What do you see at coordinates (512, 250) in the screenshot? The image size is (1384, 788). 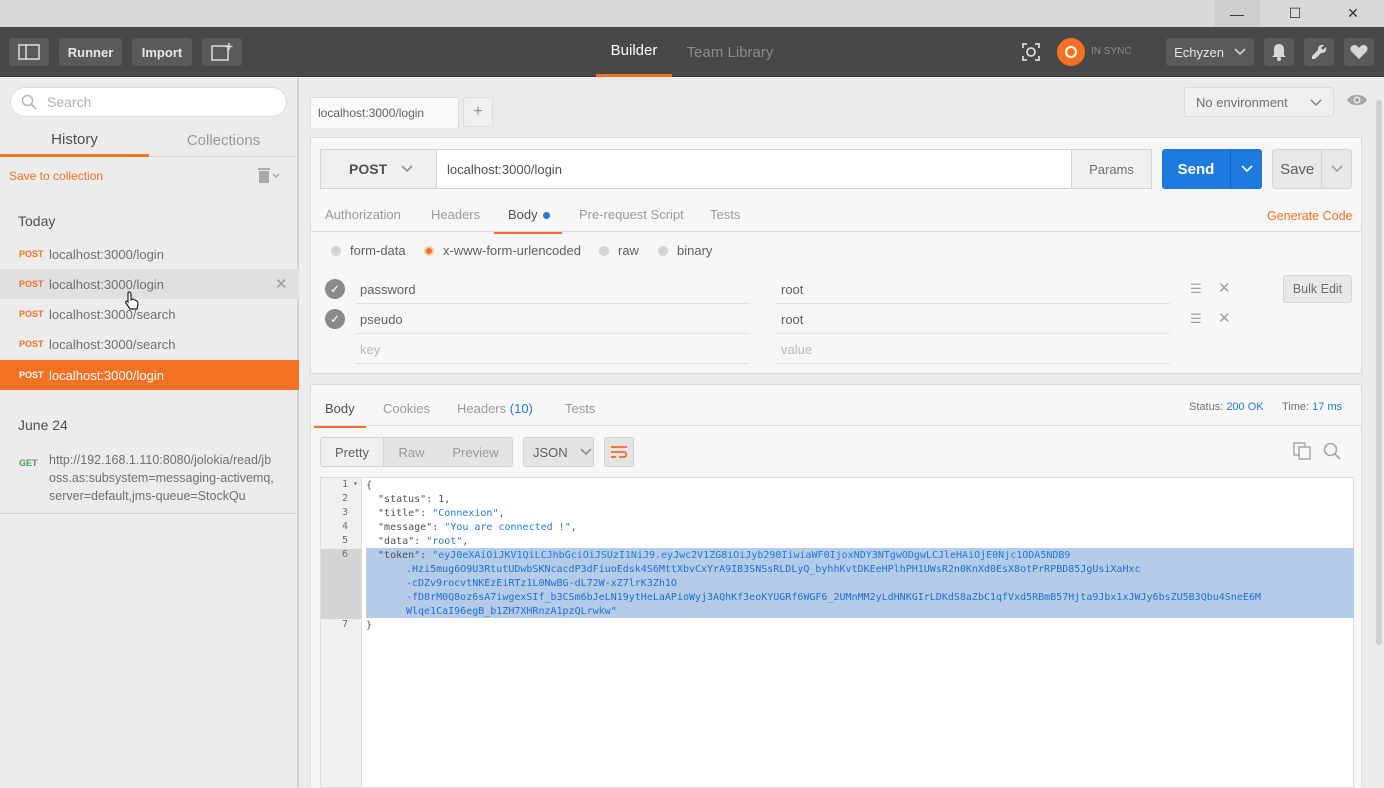 I see `radio-label: x-www-form-urlencoded` at bounding box center [512, 250].